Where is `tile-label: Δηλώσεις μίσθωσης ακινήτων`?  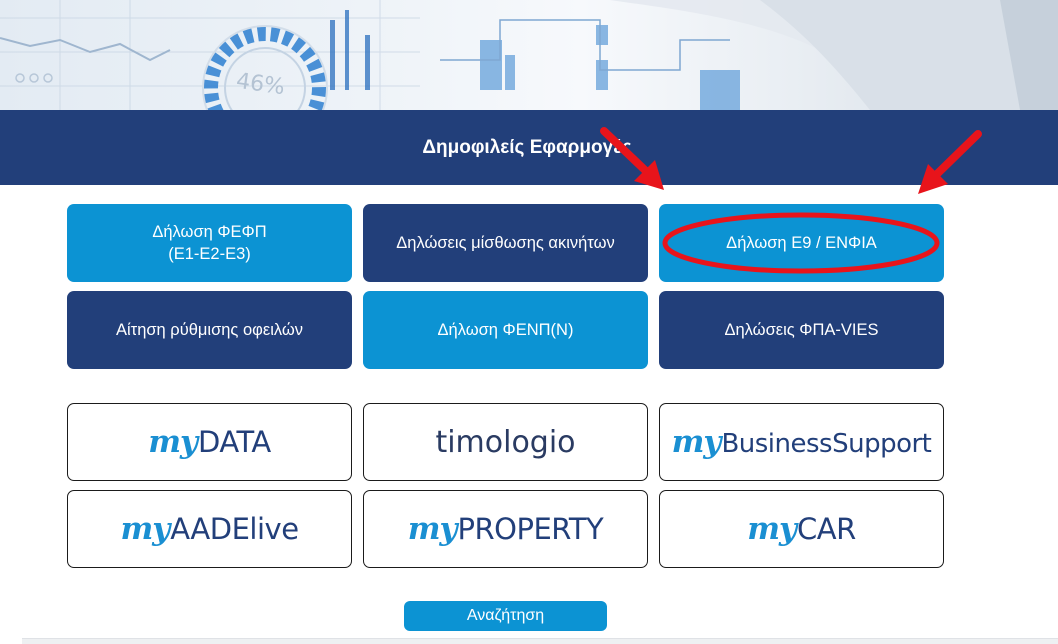 tile-label: Δηλώσεις μίσθωσης ακινήτων is located at coordinates (505, 243).